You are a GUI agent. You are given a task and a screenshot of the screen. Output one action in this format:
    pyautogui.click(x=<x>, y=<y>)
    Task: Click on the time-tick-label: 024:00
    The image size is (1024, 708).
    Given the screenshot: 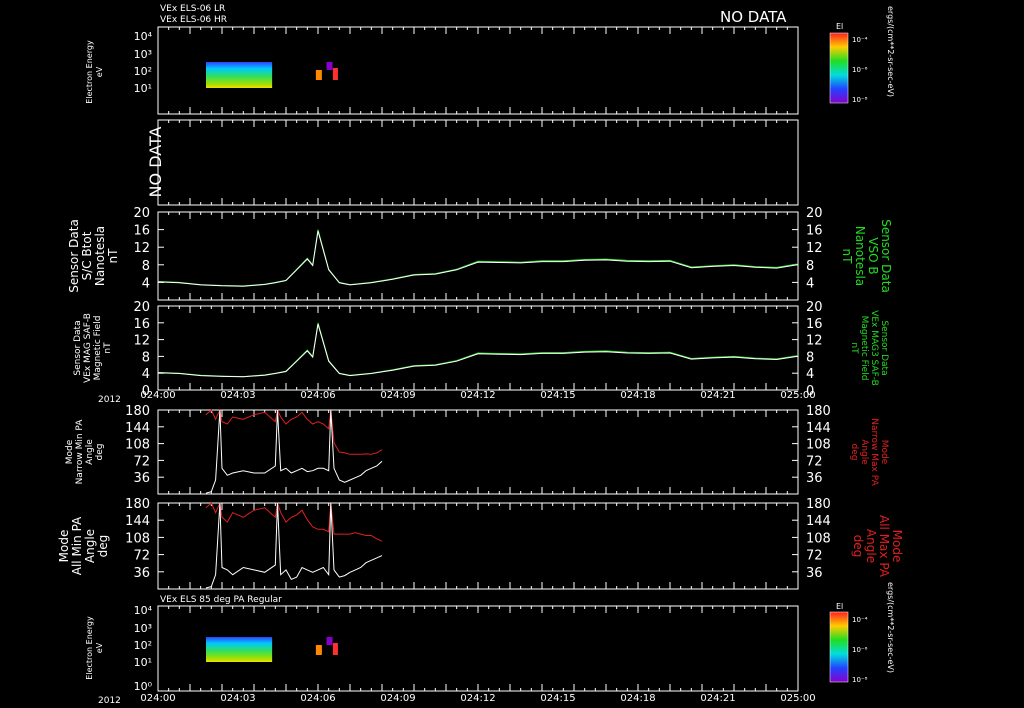 What is the action you would take?
    pyautogui.click(x=157, y=698)
    